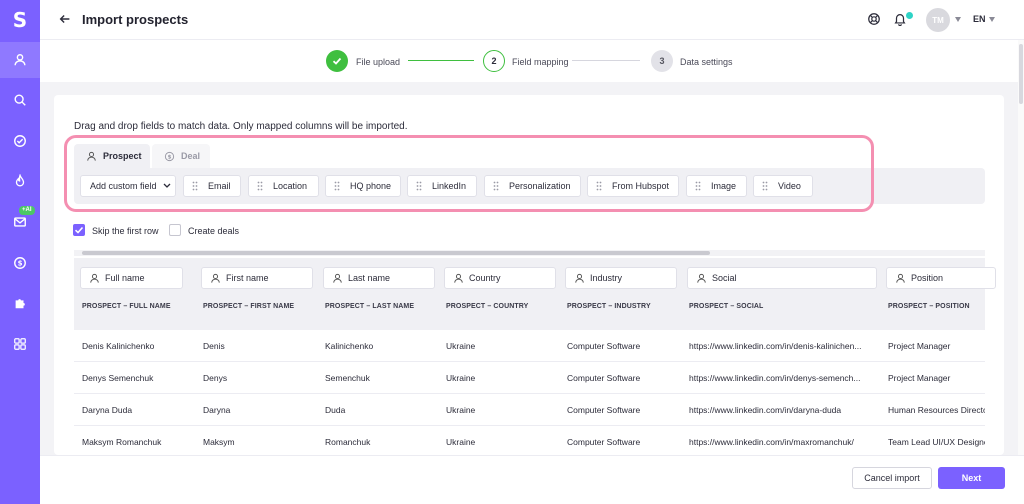  Describe the element at coordinates (485, 278) in the screenshot. I see `column-mapping-label: Country` at that location.